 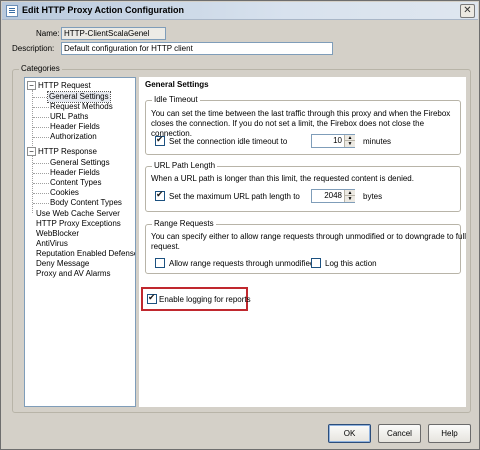 I want to click on tree-item-web-cache-server: Use Web Cache Server, so click(x=78, y=214).